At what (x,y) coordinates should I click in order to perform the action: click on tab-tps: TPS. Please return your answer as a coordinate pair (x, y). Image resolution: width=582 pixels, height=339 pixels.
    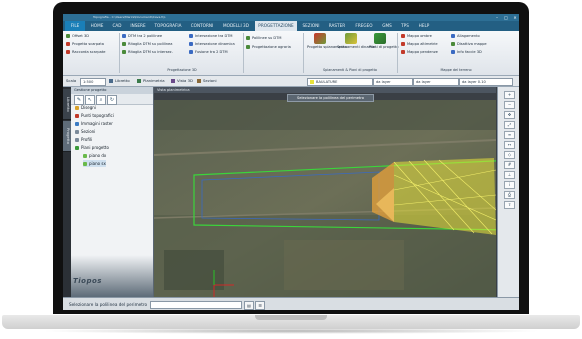
    Looking at the image, I should click on (405, 26).